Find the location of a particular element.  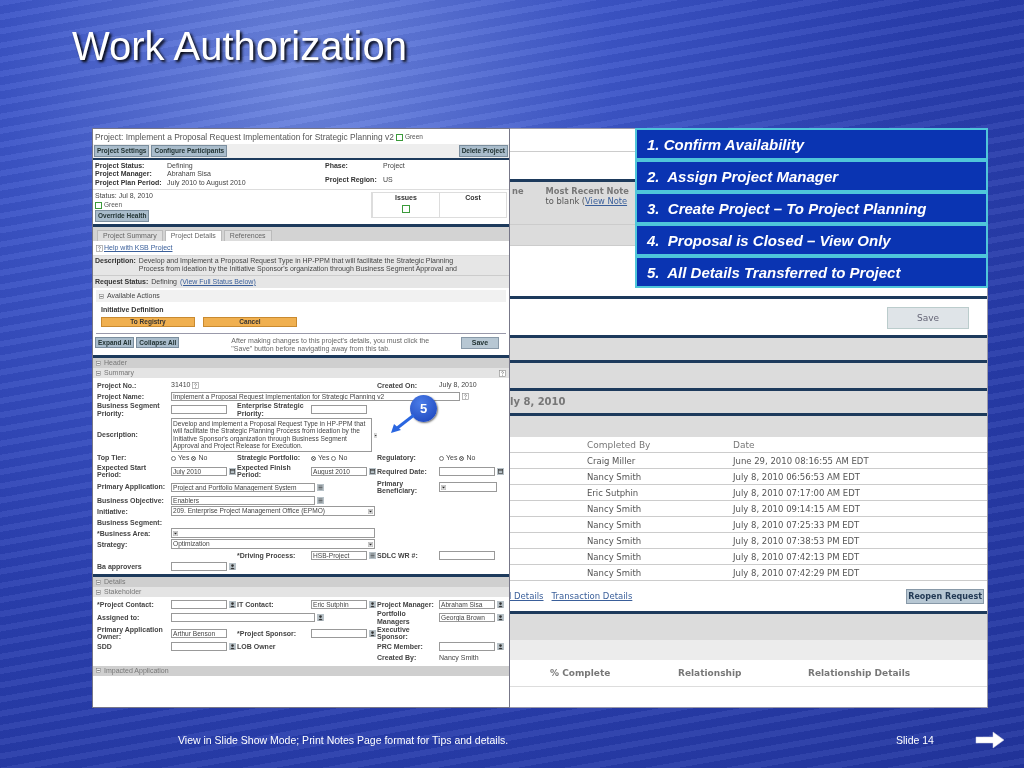

reopen-request-button: Reopen Request is located at coordinates (945, 596).